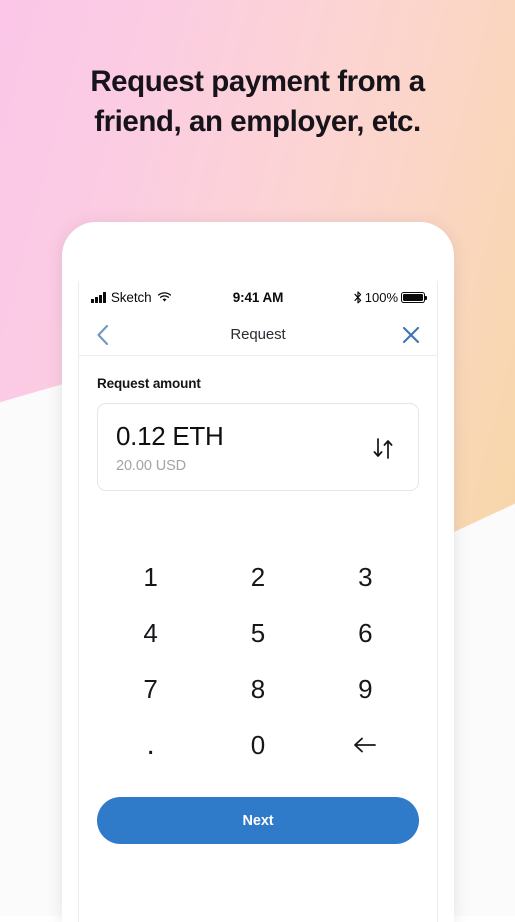 This screenshot has width=515, height=922. I want to click on backspace-arrow-icon, so click(365, 745).